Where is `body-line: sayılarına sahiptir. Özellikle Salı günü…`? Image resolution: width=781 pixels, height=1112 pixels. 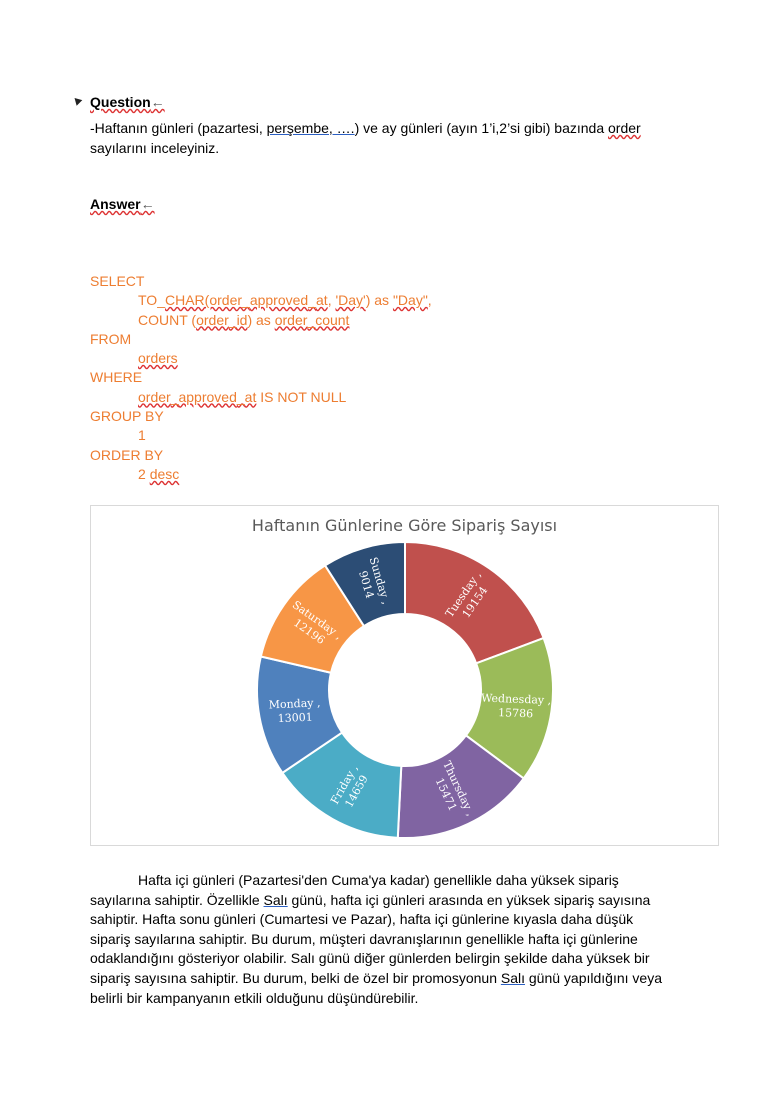 body-line: sayılarına sahiptir. Özellikle Salı günü… is located at coordinates (376, 901).